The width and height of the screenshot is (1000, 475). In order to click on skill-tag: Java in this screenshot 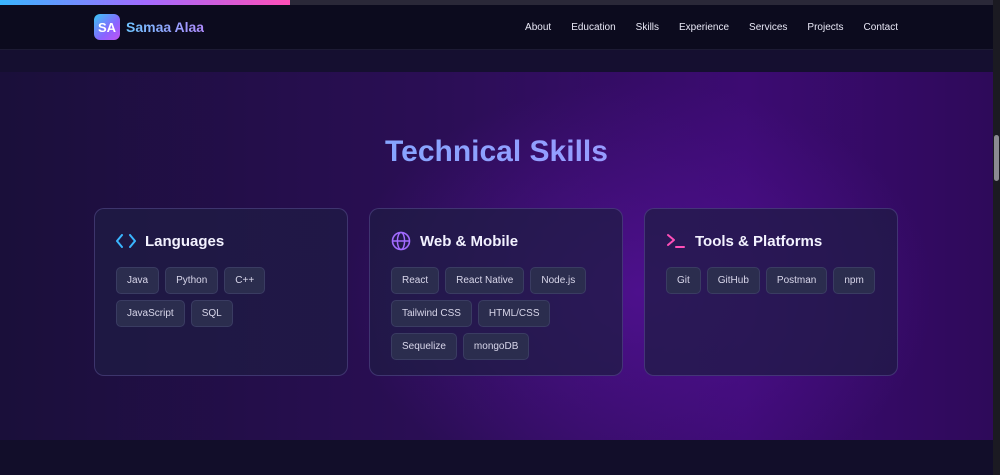, I will do `click(138, 280)`.